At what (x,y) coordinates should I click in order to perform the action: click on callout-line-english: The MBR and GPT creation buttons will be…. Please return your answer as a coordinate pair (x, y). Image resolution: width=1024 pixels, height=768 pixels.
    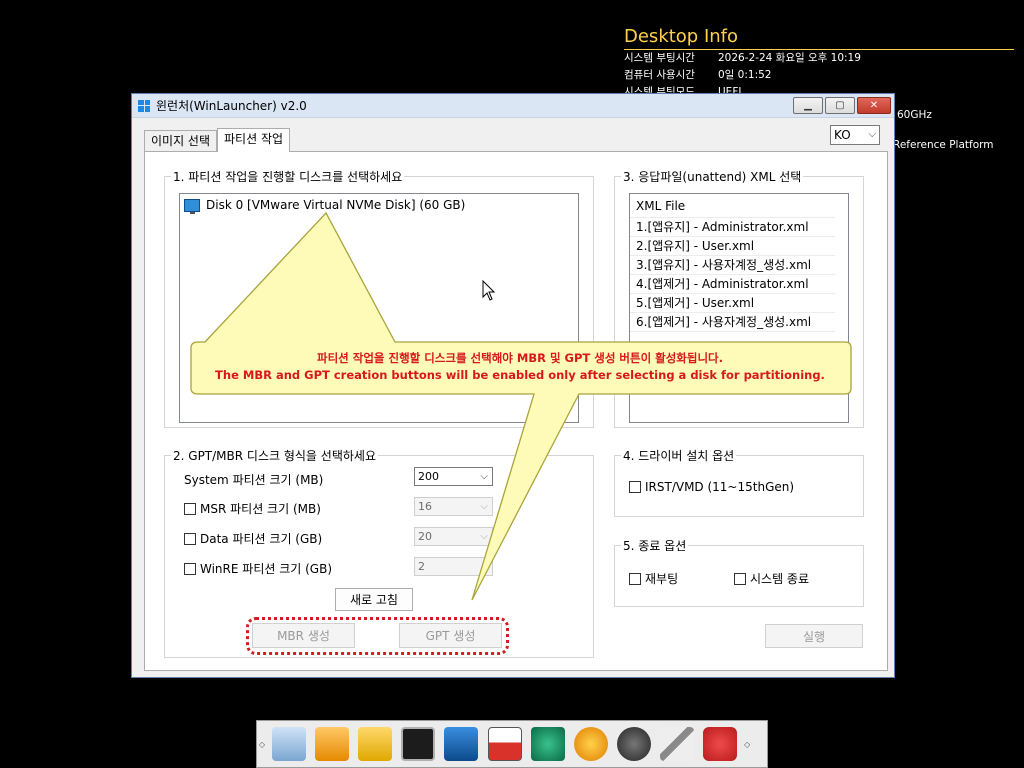
    Looking at the image, I should click on (520, 375).